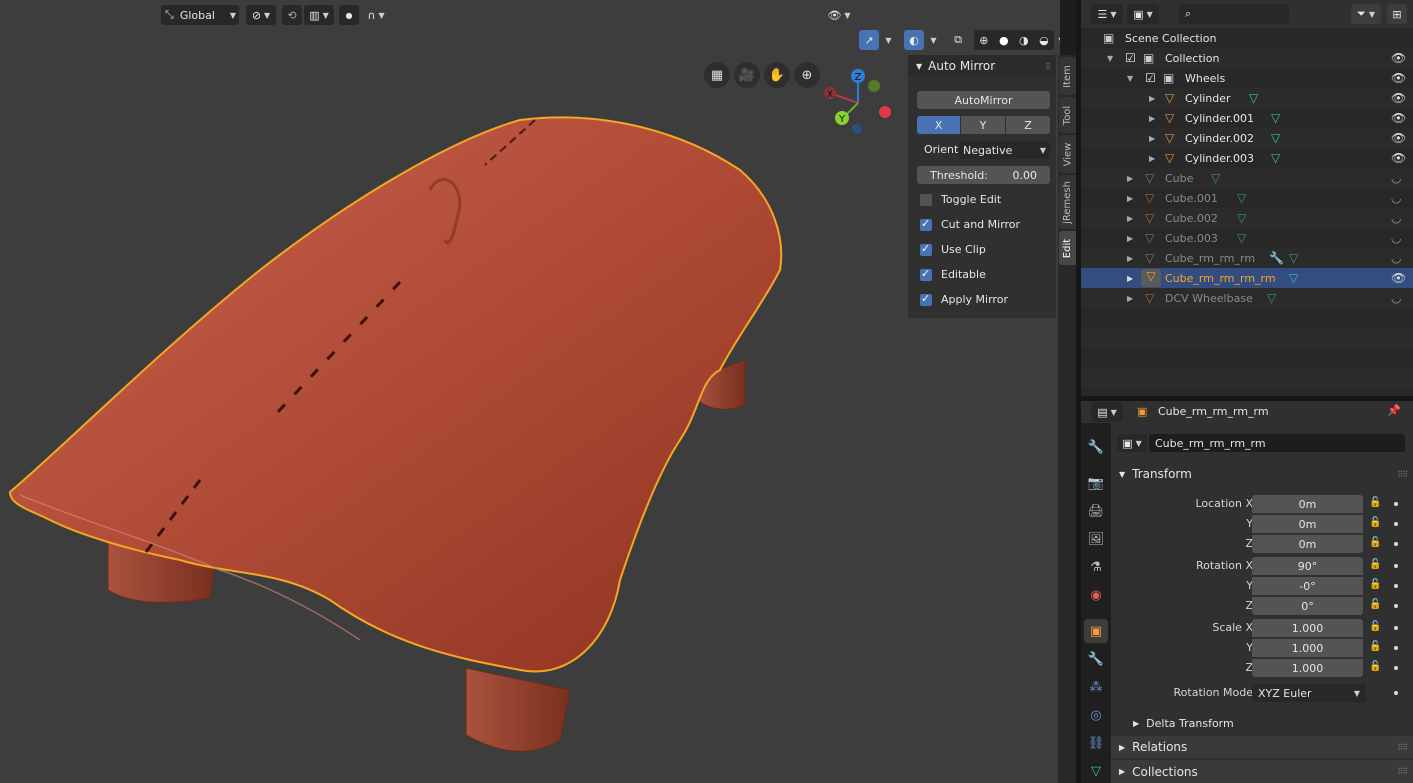 The height and width of the screenshot is (783, 1413). What do you see at coordinates (1067, 76) in the screenshot?
I see `tab-item: Item` at bounding box center [1067, 76].